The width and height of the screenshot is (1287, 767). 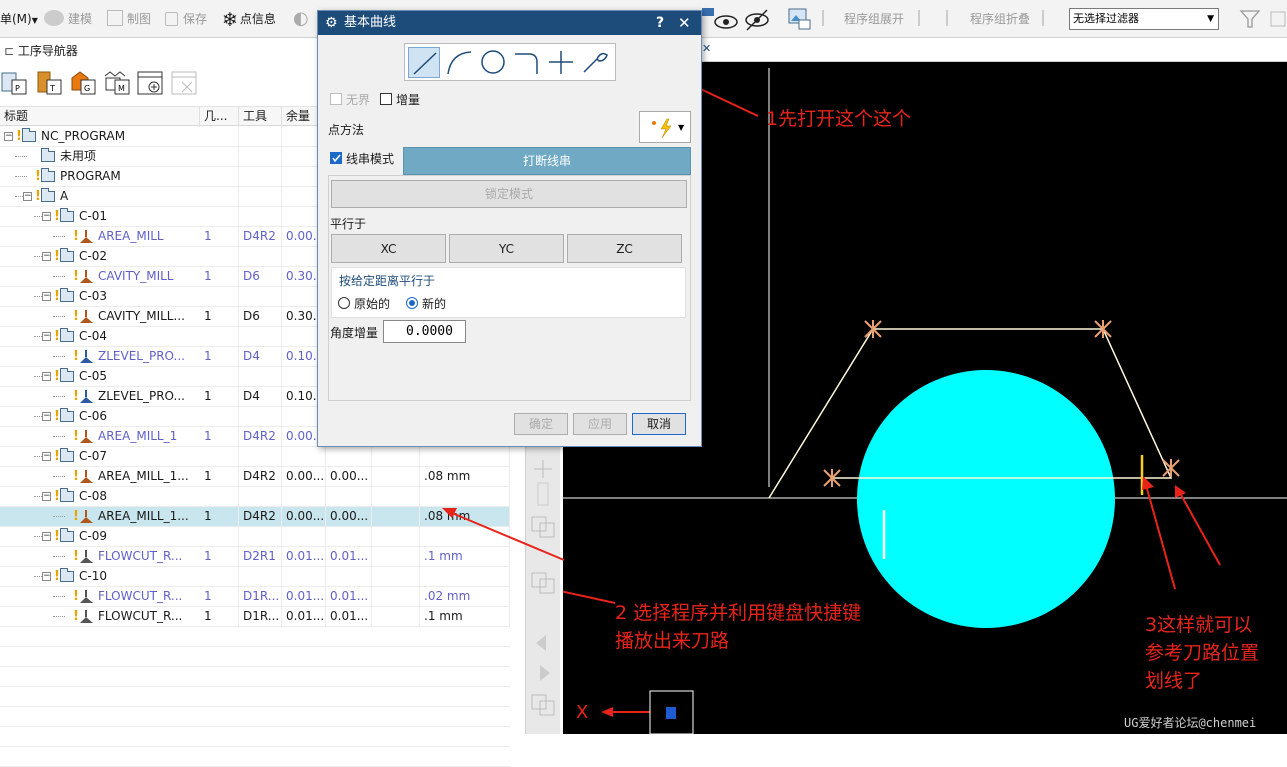 I want to click on table-row: −! C-10, so click(x=255, y=577).